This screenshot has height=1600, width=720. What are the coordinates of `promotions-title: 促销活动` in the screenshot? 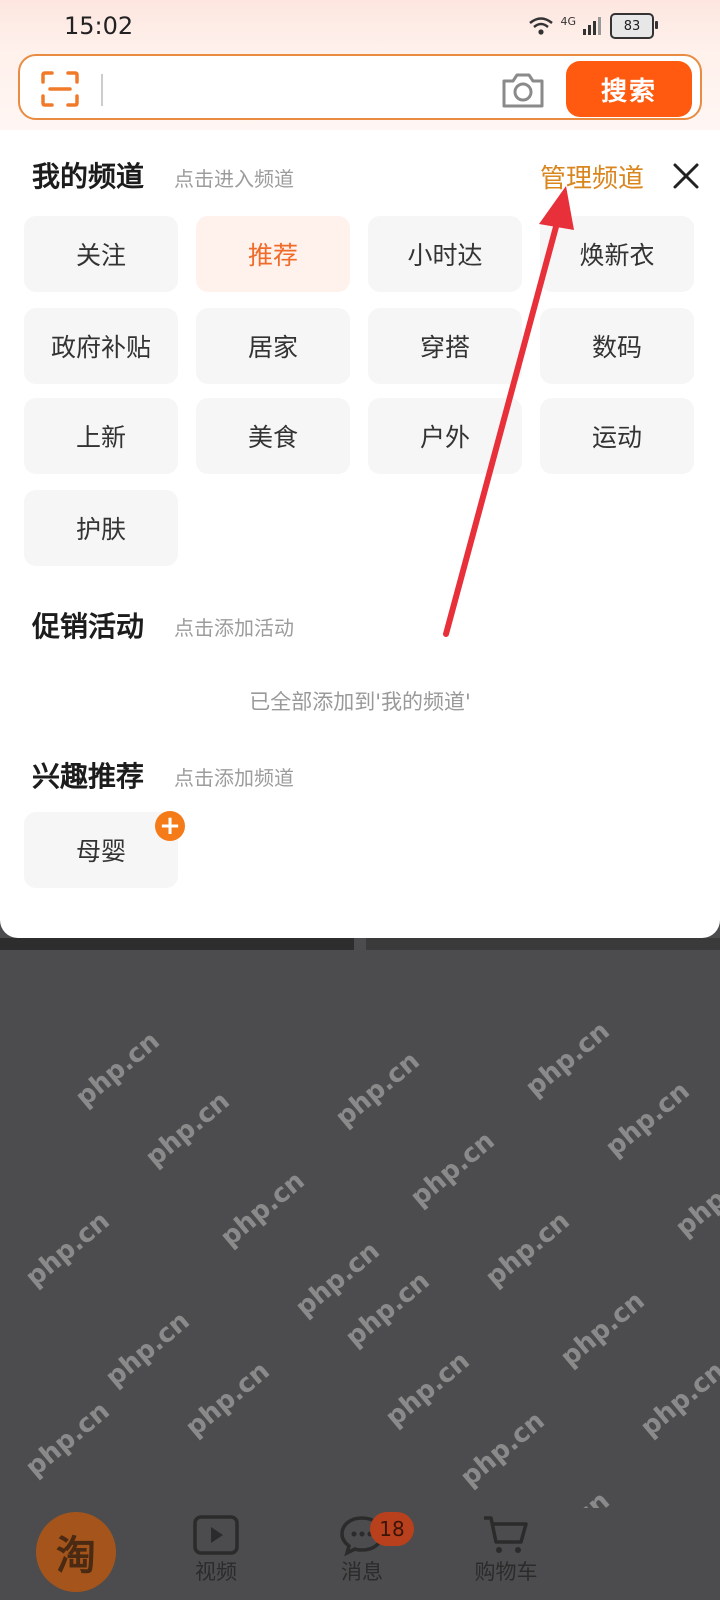 It's located at (88, 626).